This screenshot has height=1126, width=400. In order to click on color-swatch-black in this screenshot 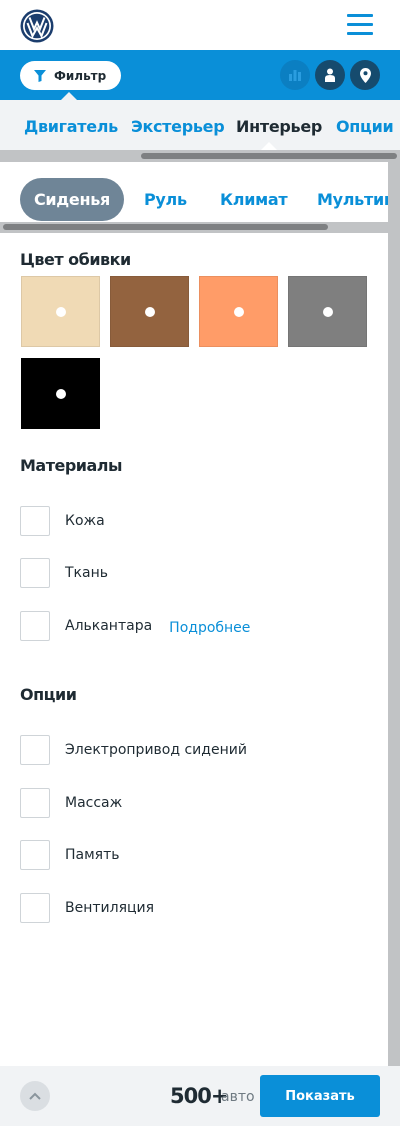, I will do `click(60, 393)`.